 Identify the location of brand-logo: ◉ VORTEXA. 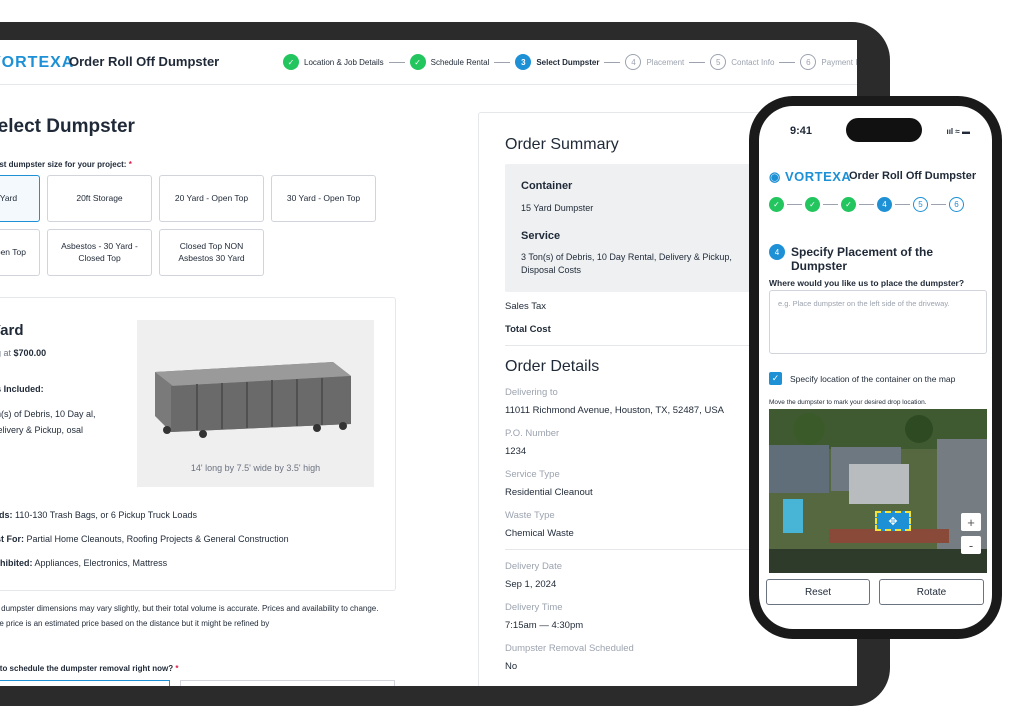
(810, 177).